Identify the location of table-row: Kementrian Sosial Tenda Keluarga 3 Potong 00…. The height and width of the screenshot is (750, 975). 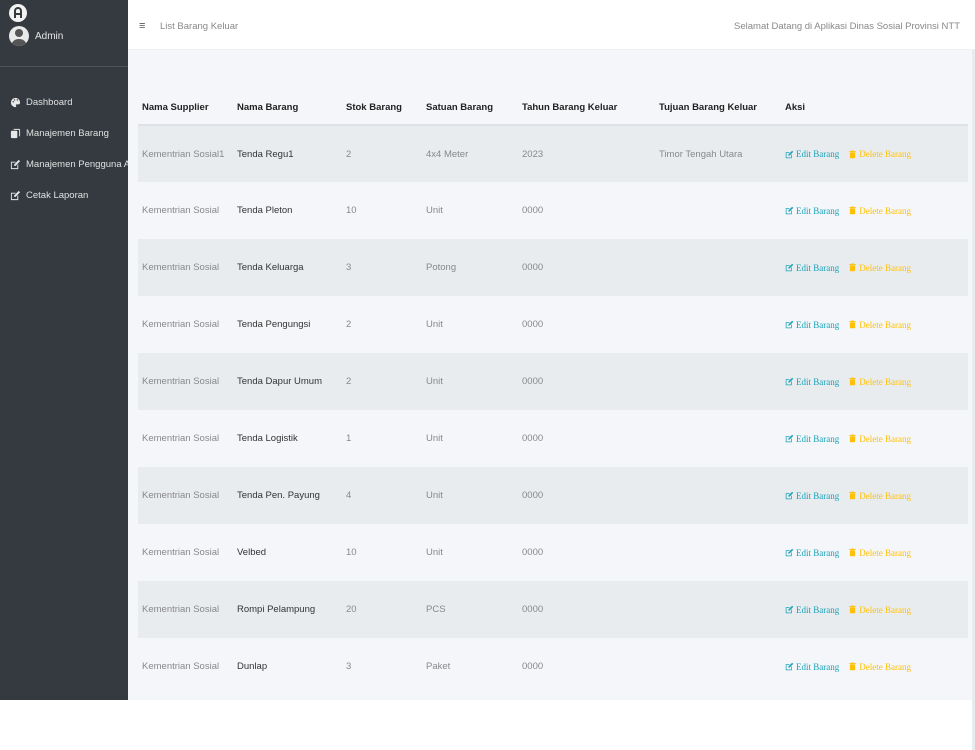
(553, 267).